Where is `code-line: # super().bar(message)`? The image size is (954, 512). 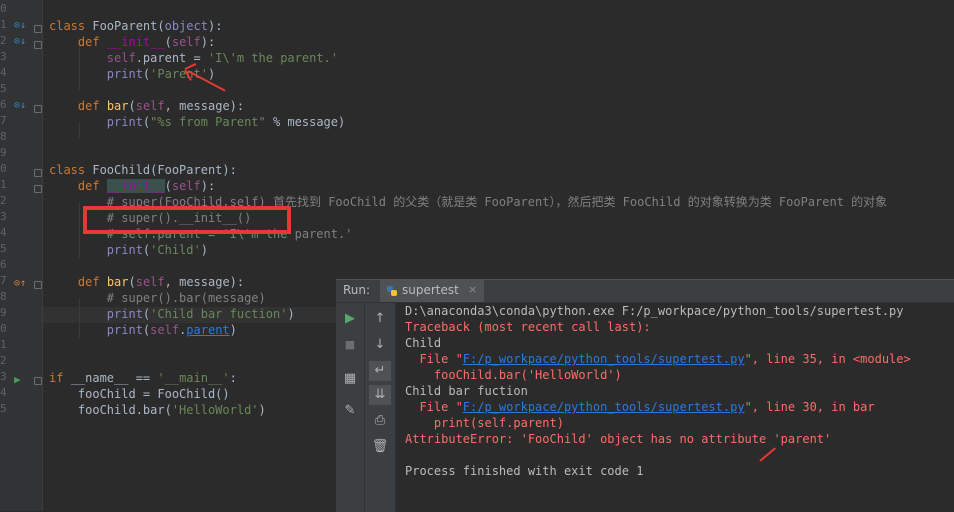 code-line: # super().bar(message) is located at coordinates (186, 298).